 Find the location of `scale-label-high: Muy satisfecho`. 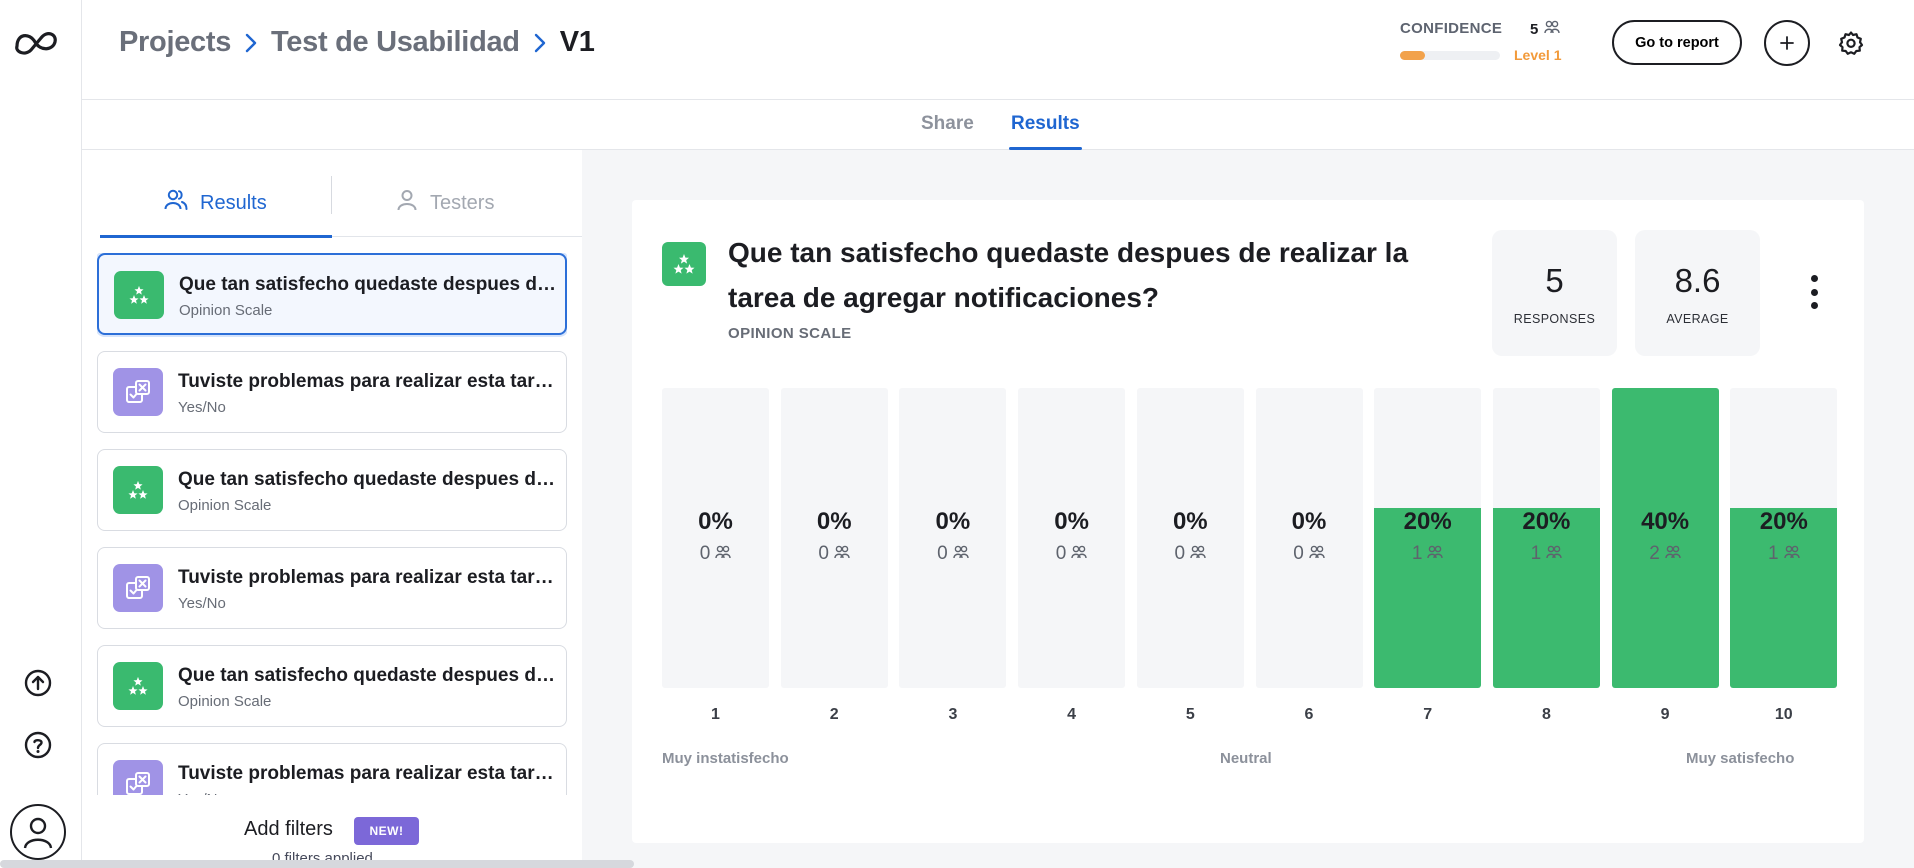

scale-label-high: Muy satisfecho is located at coordinates (1740, 758).